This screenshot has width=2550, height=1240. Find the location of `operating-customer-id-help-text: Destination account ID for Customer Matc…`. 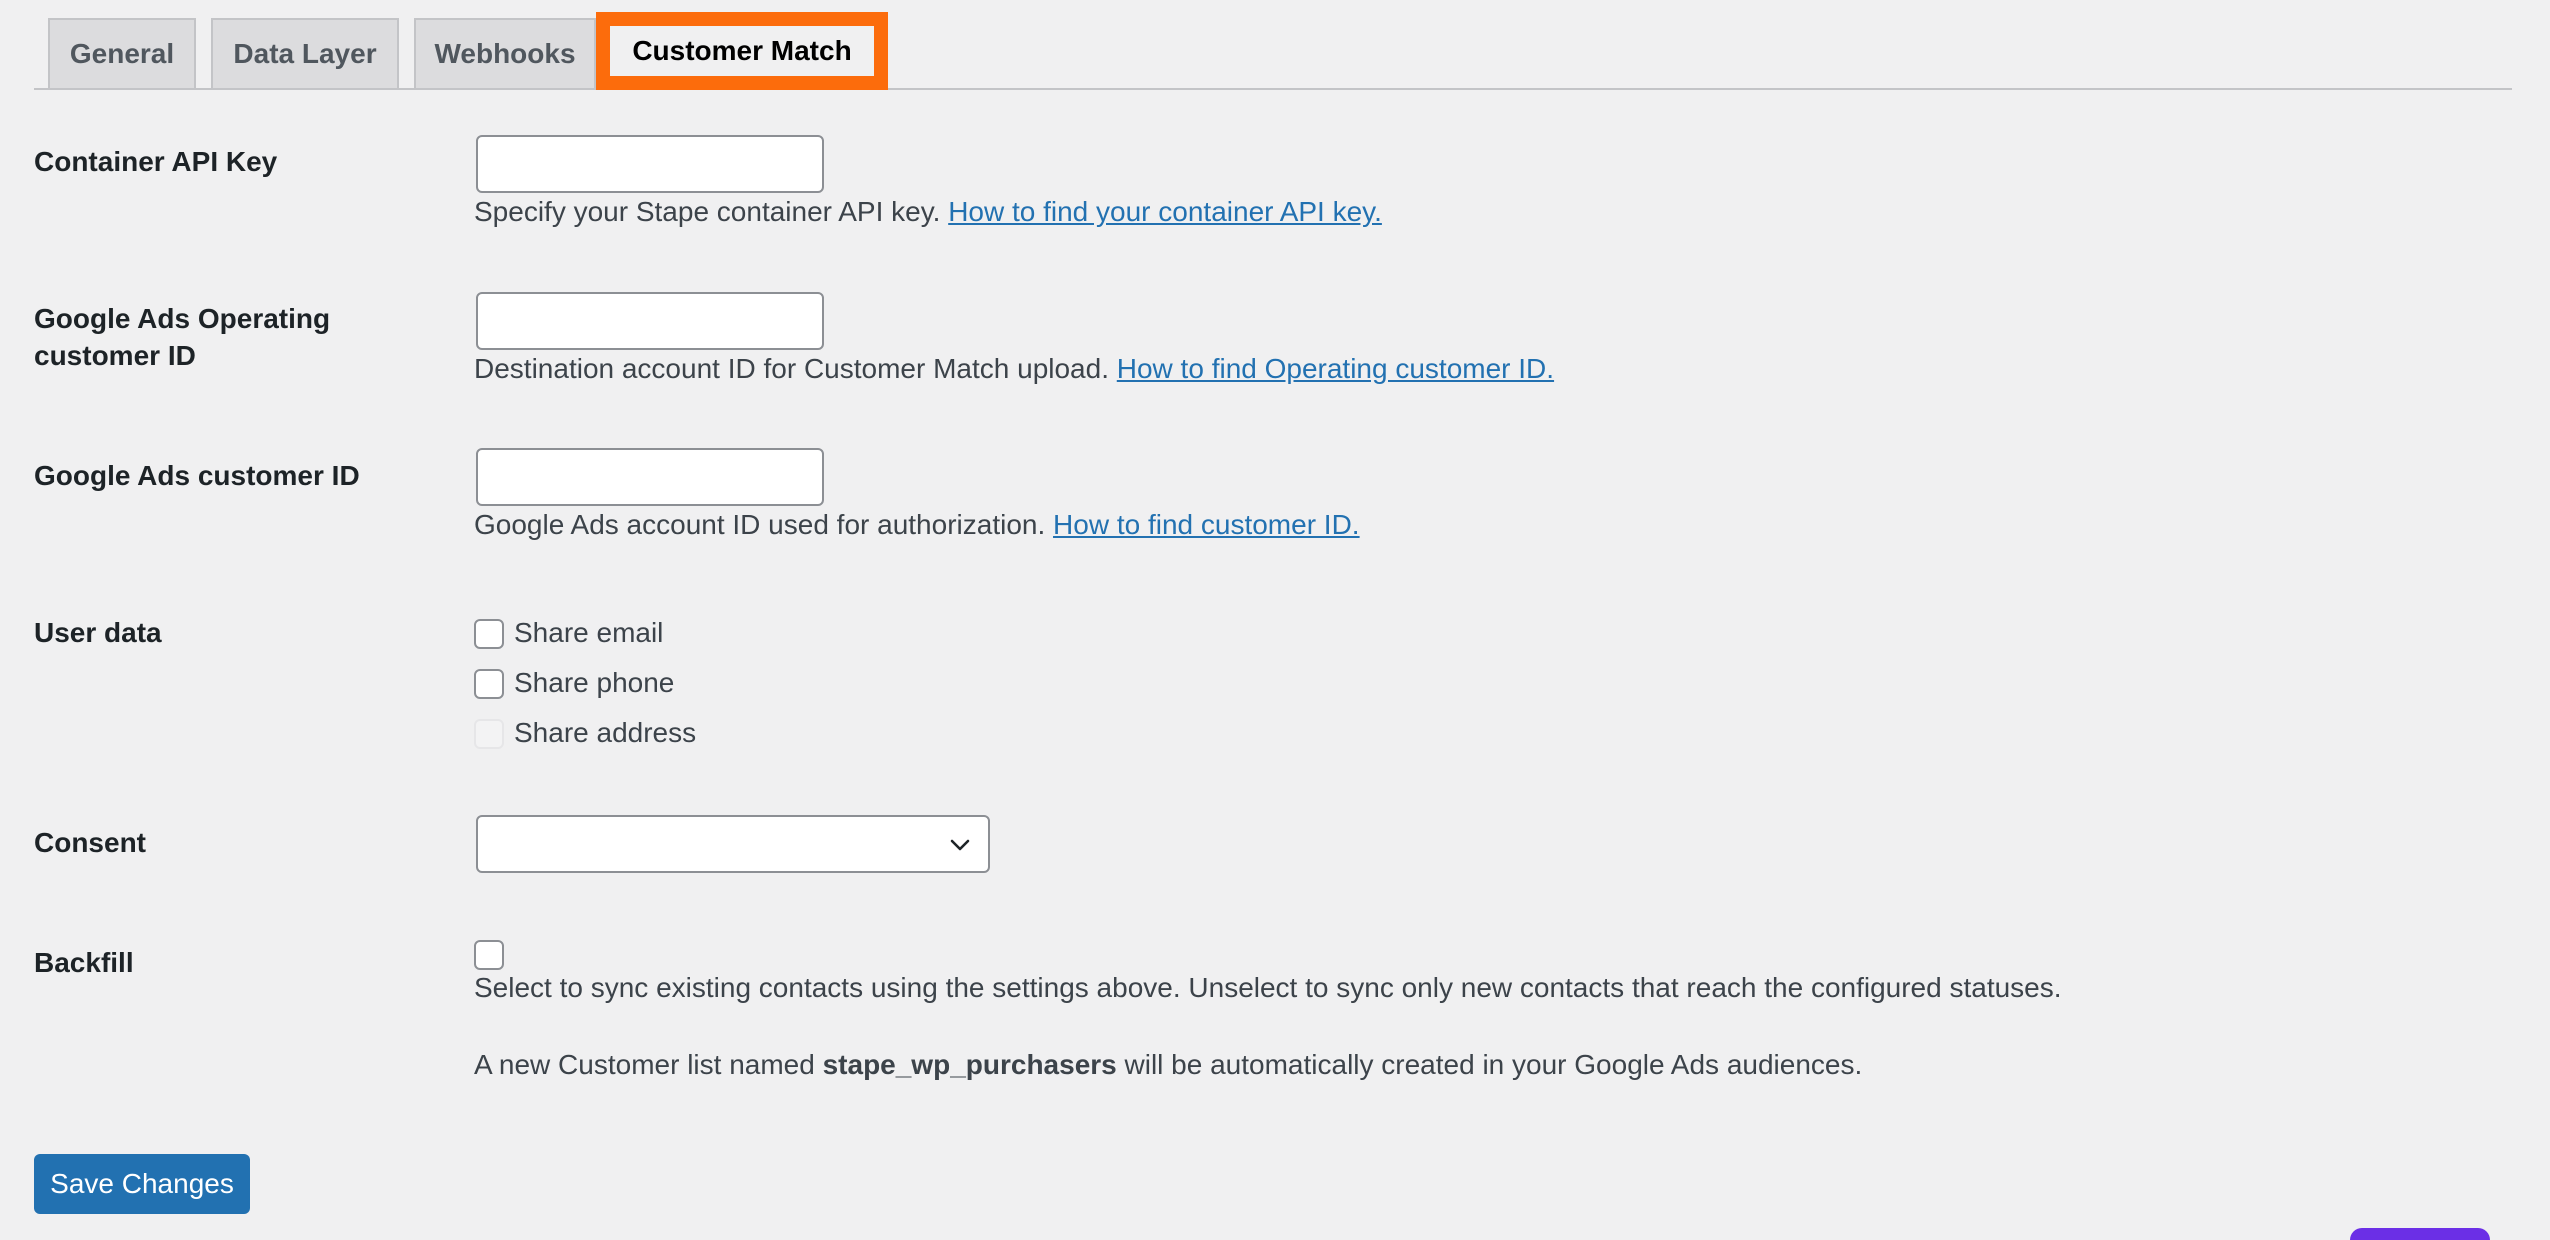

operating-customer-id-help-text: Destination account ID for Customer Matc… is located at coordinates (791, 368).